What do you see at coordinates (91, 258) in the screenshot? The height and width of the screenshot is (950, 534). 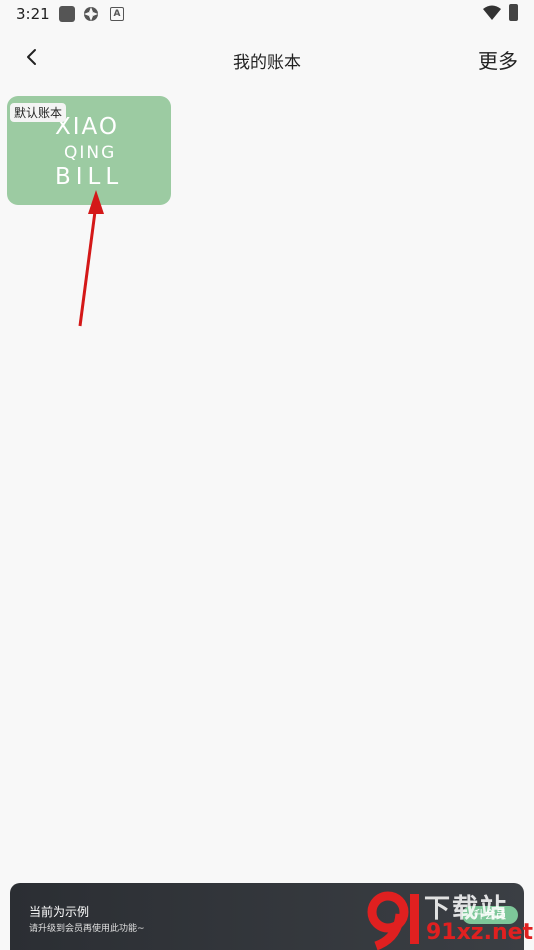 I see `annotation-arrow` at bounding box center [91, 258].